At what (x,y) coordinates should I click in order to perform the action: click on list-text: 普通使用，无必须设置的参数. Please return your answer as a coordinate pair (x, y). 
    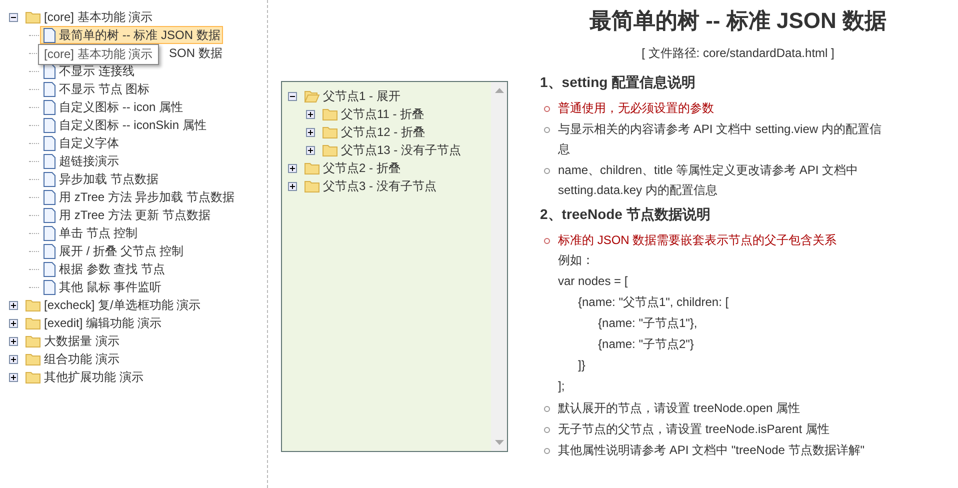
    Looking at the image, I should click on (636, 108).